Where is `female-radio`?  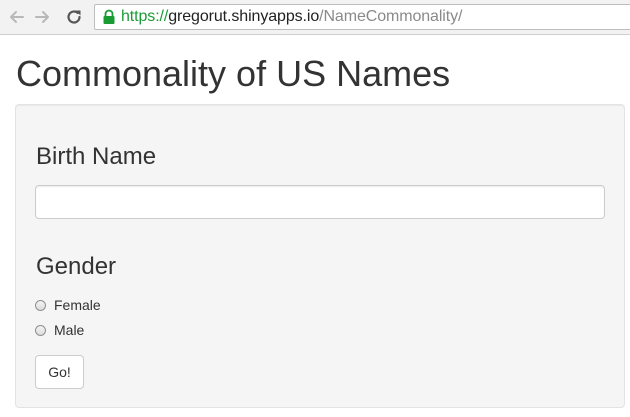 female-radio is located at coordinates (40, 305).